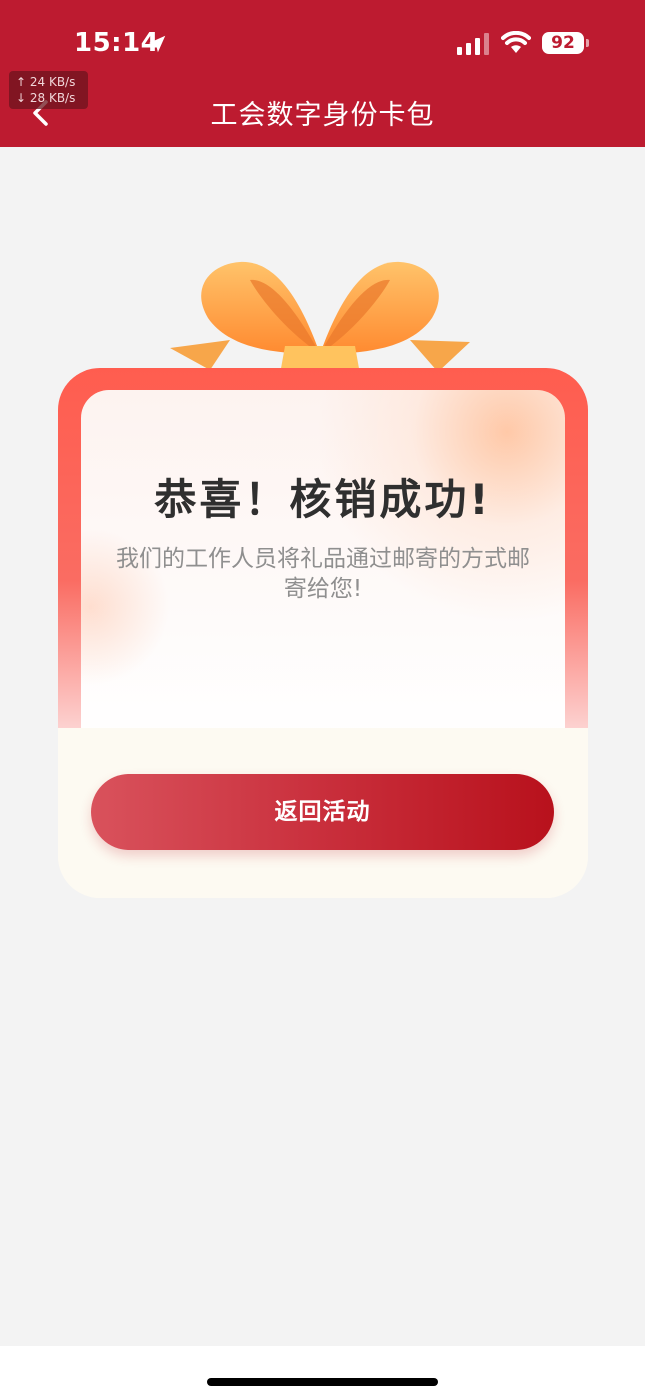 The image size is (645, 1398). What do you see at coordinates (46, 98) in the screenshot?
I see `download-speed: ↓ 28 KB/s` at bounding box center [46, 98].